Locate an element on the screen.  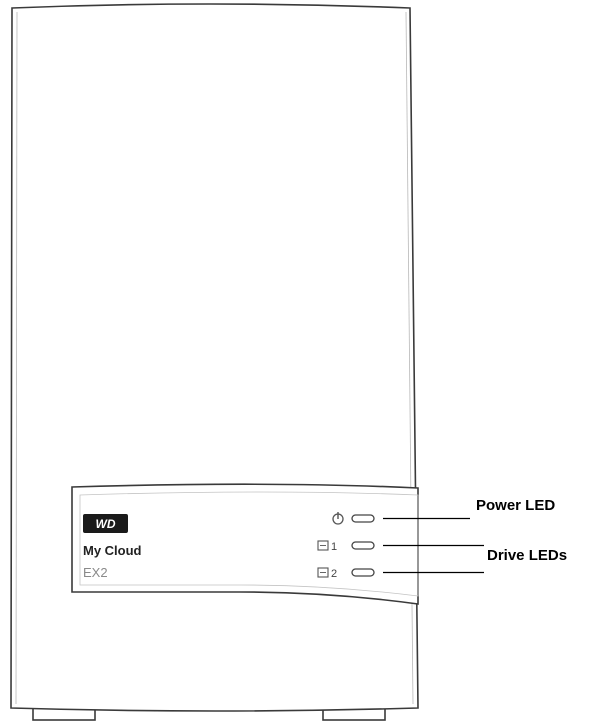
power-led is located at coordinates (363, 518).